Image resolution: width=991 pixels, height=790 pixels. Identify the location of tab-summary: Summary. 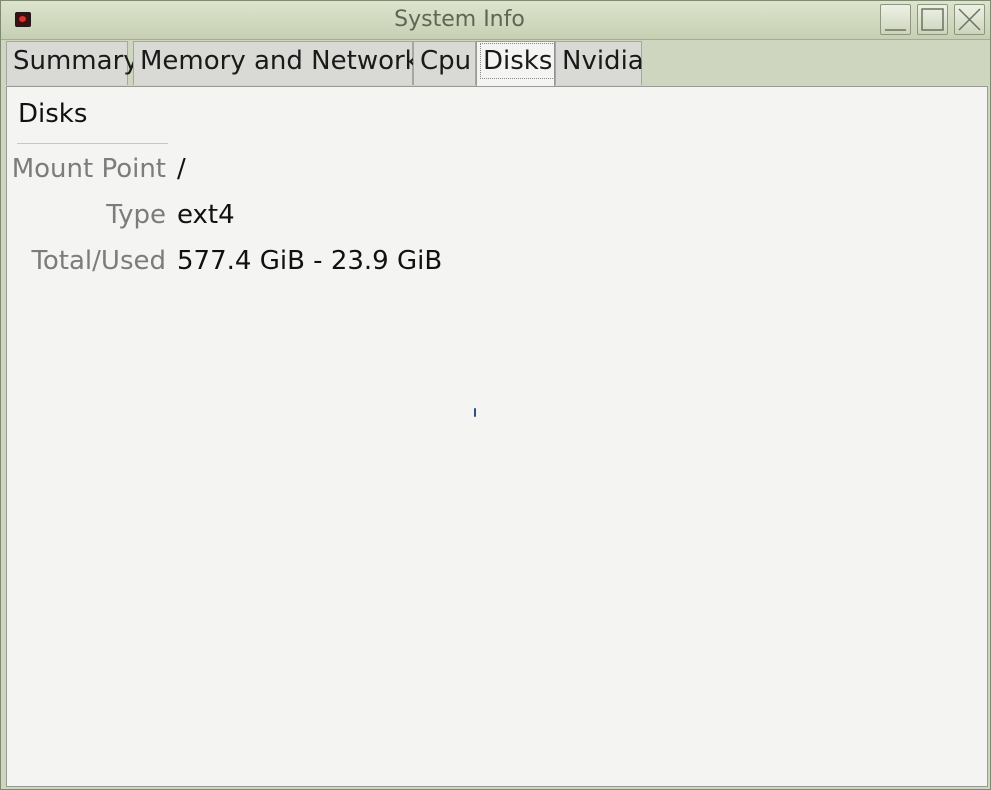
(72, 63).